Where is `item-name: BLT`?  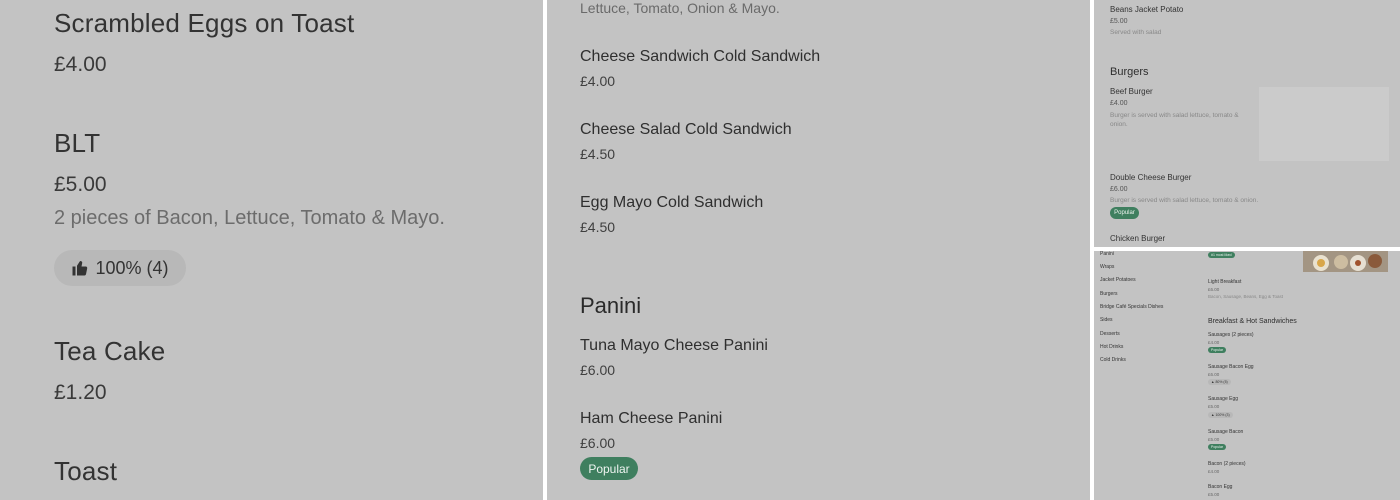
item-name: BLT is located at coordinates (77, 143).